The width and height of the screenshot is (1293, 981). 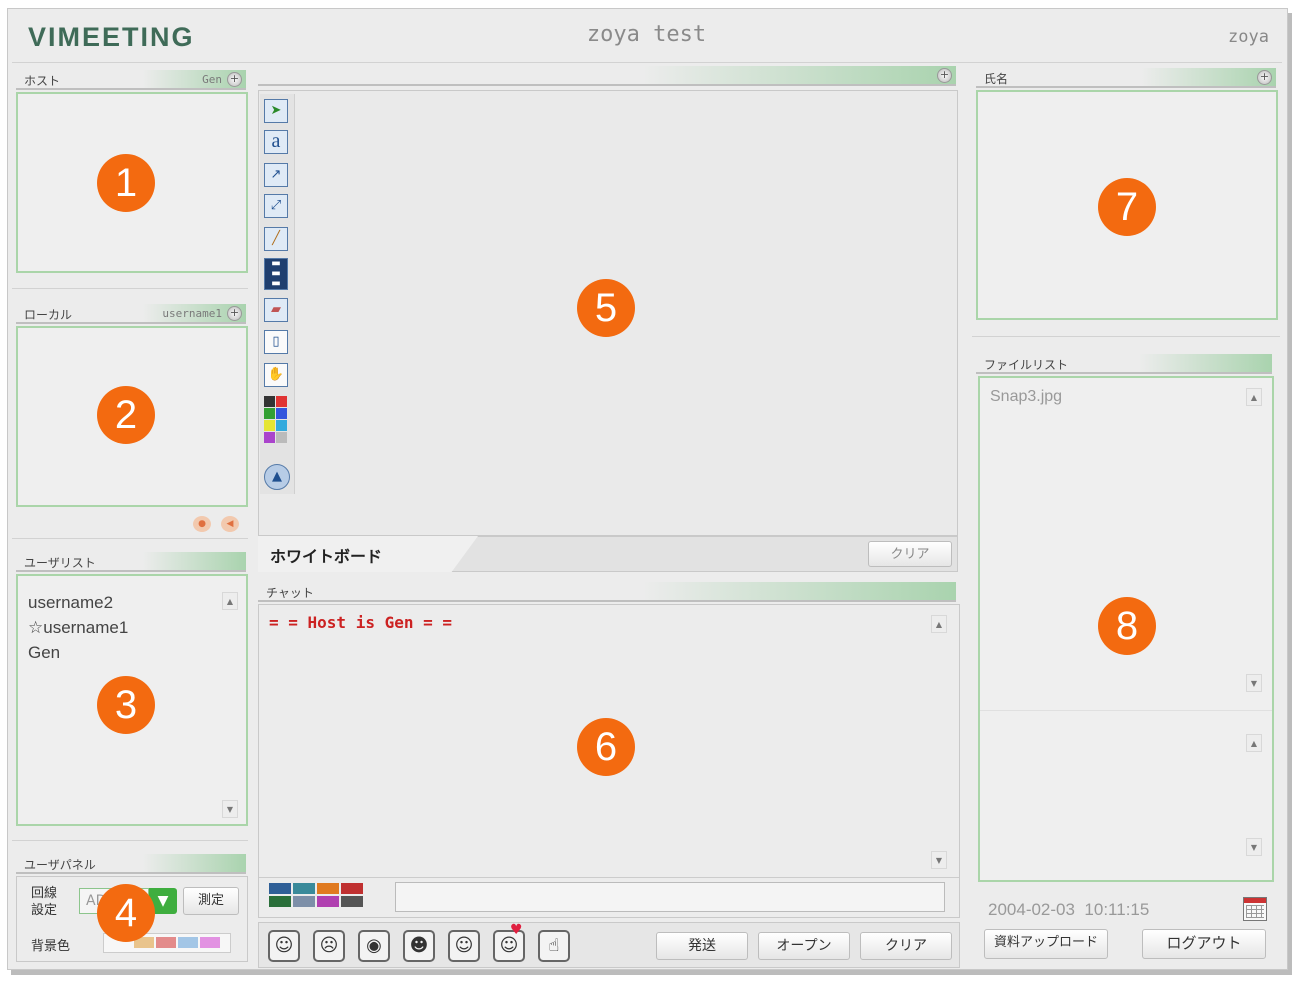 What do you see at coordinates (419, 946) in the screenshot?
I see `wink-face-icon: ☻` at bounding box center [419, 946].